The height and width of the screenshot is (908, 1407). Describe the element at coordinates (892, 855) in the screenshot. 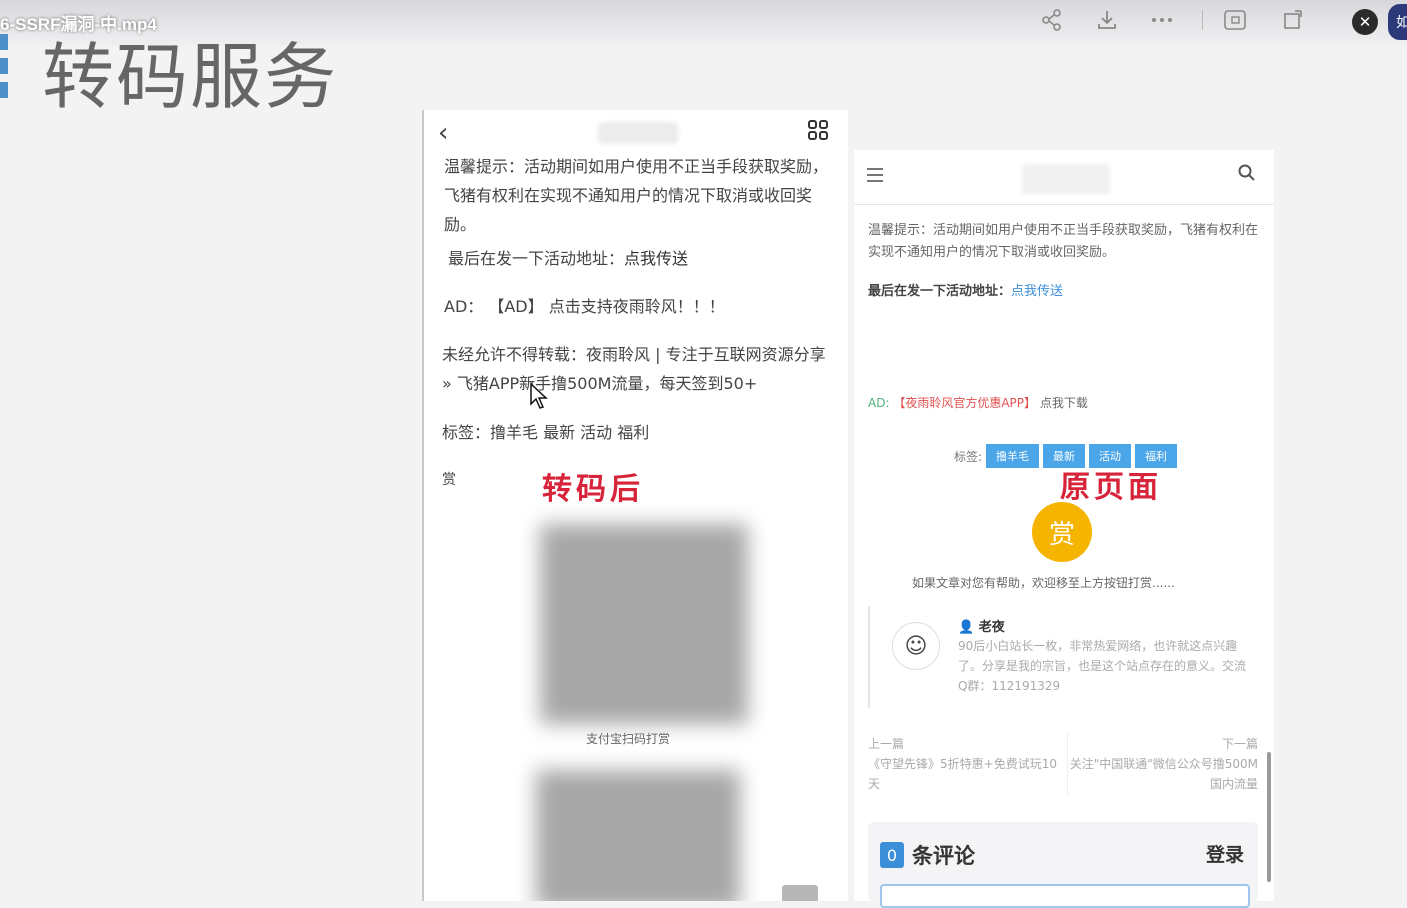

I see `comment-count-badge: 0` at that location.